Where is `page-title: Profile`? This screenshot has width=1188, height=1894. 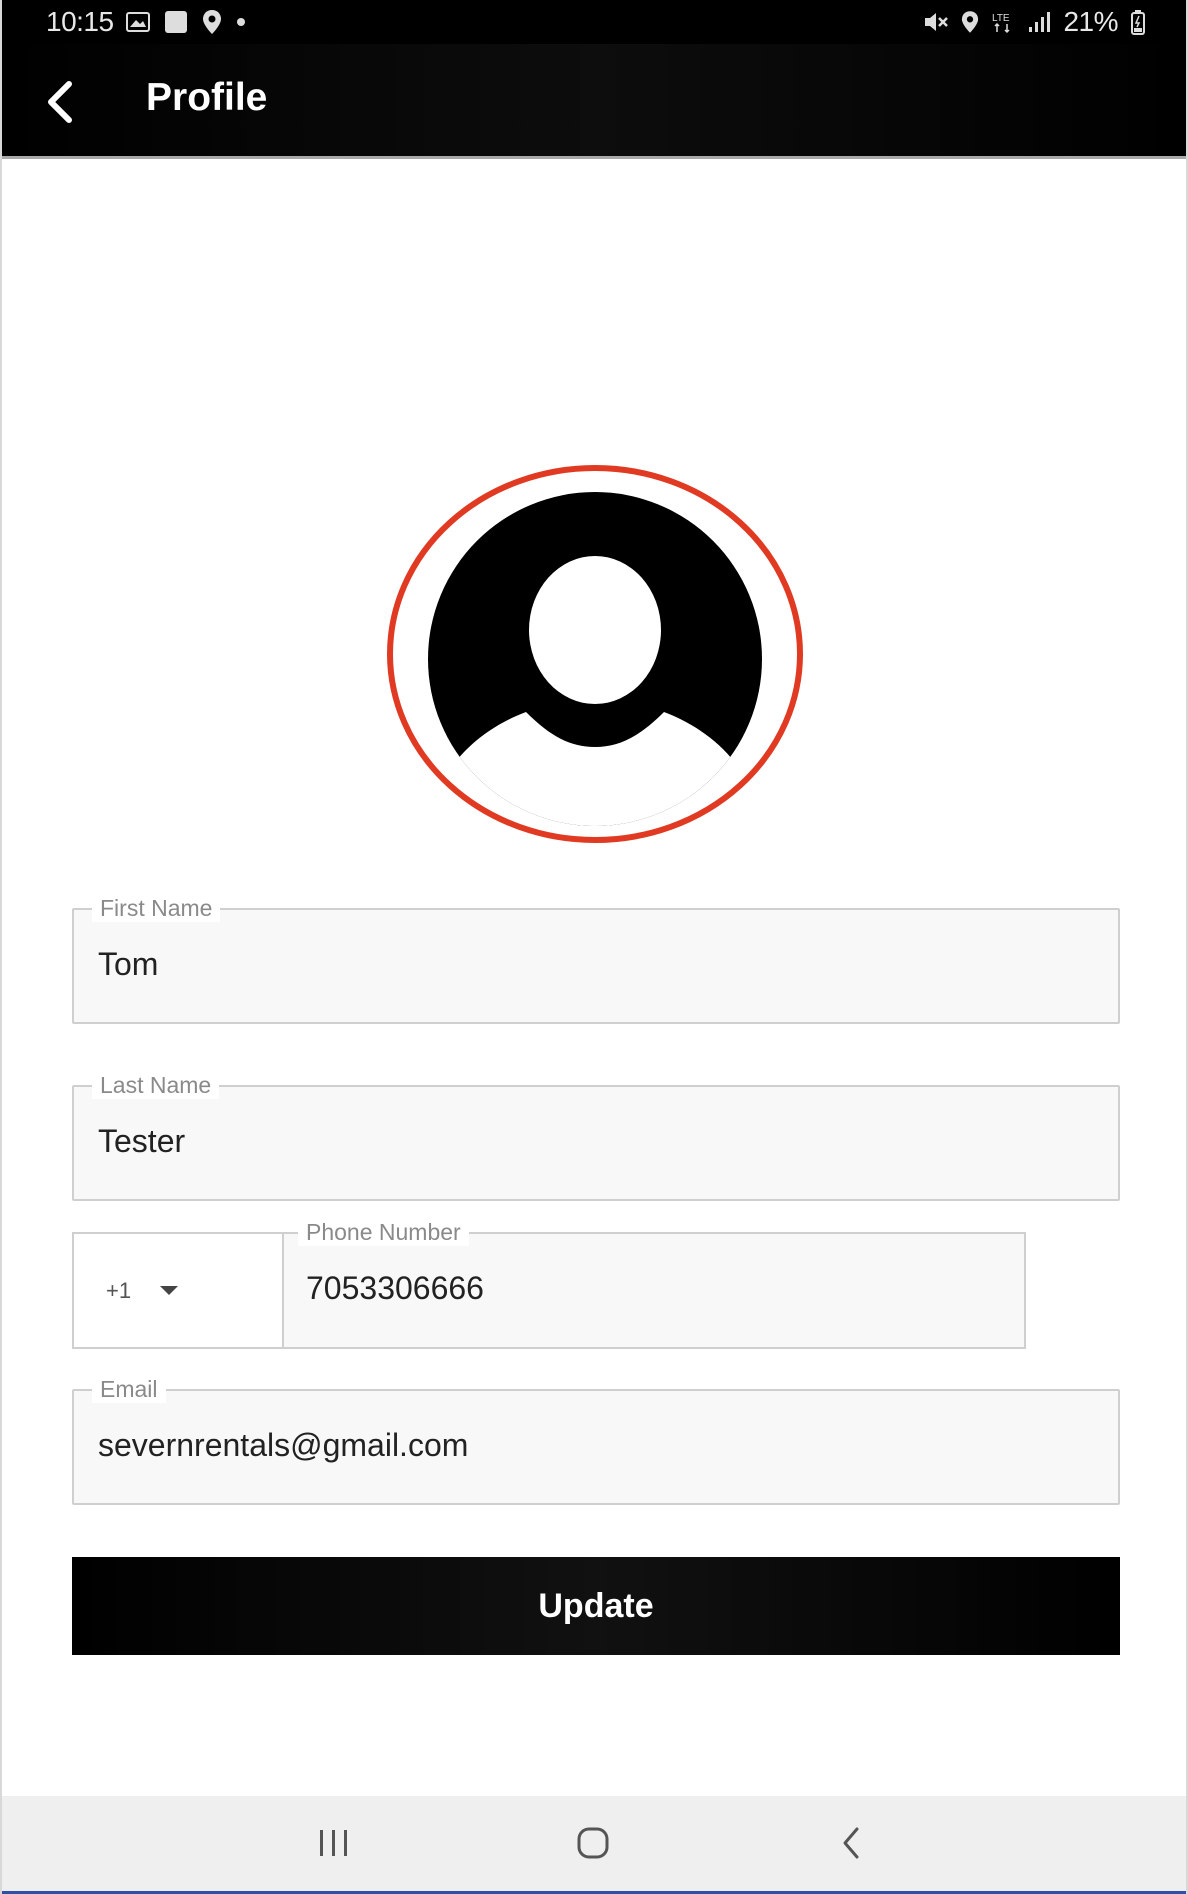 page-title: Profile is located at coordinates (207, 97).